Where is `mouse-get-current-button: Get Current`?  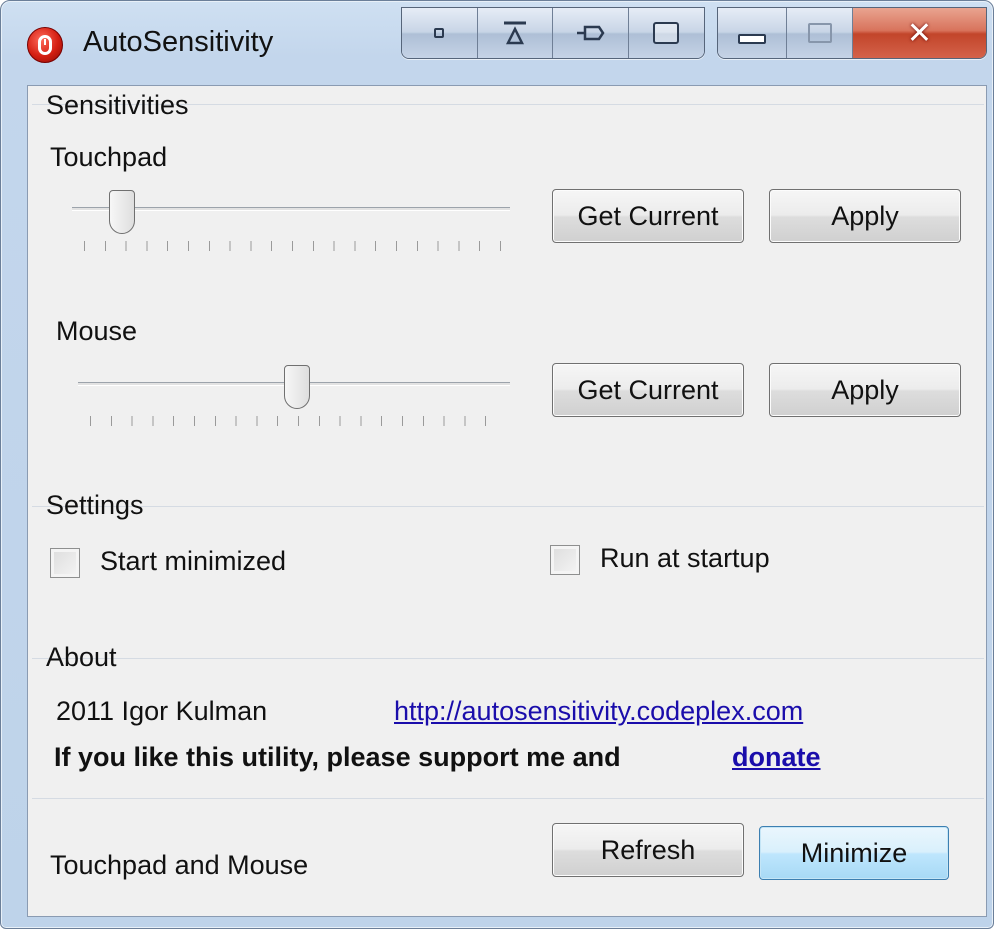 mouse-get-current-button: Get Current is located at coordinates (648, 390).